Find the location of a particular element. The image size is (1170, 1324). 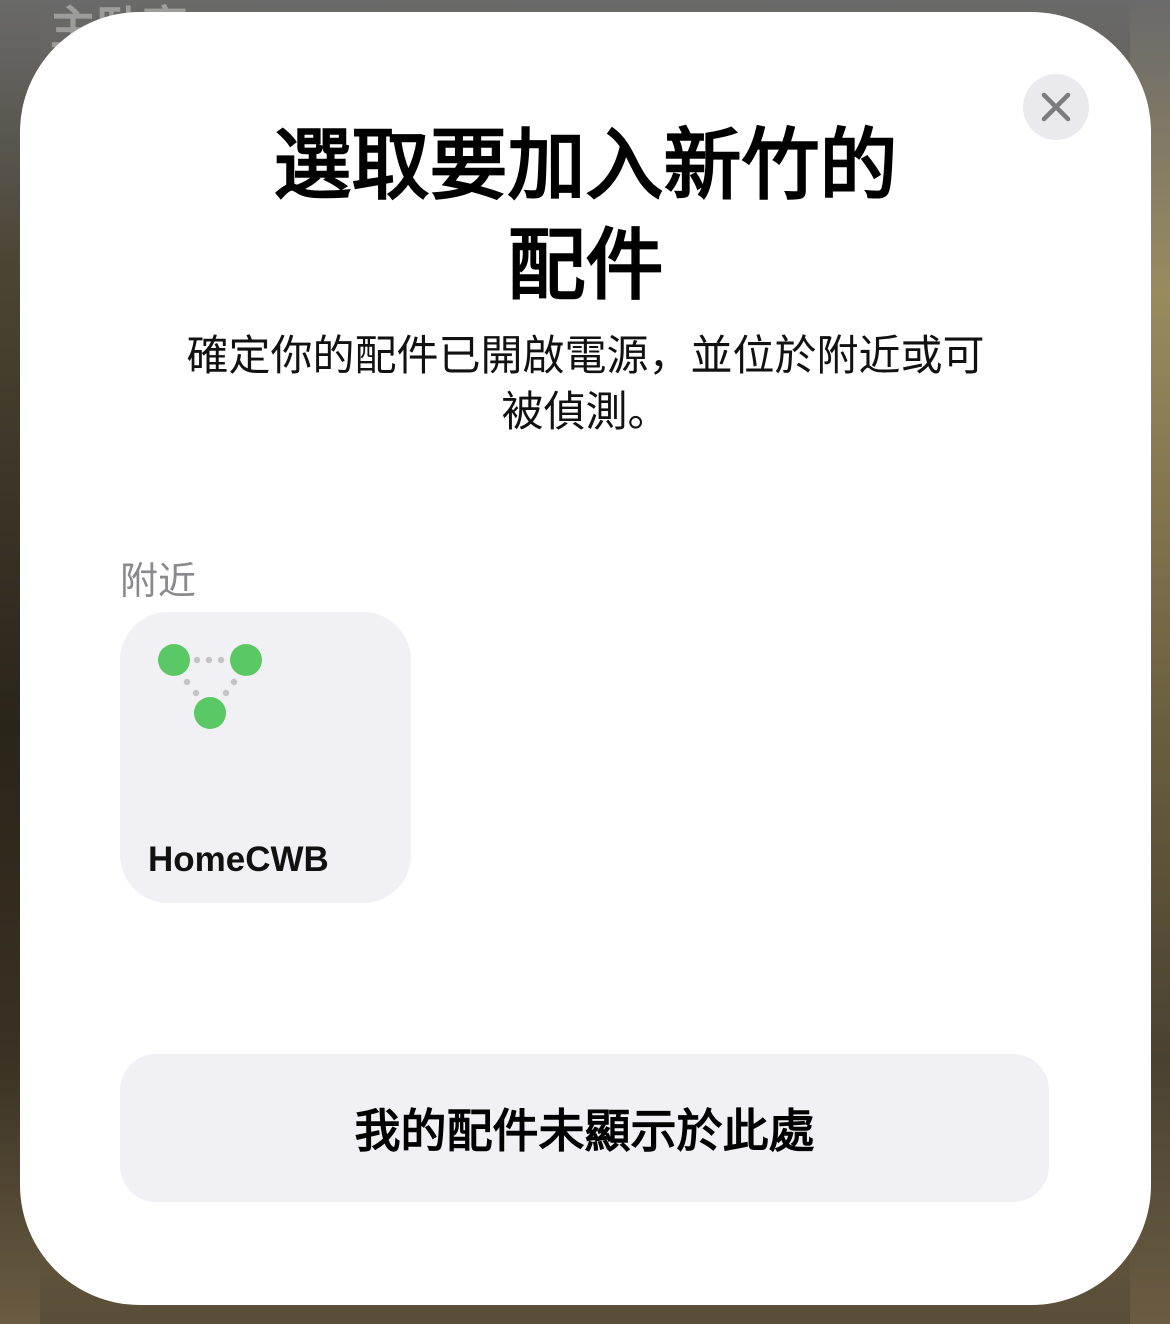

mesh-network-icon is located at coordinates (210, 686).